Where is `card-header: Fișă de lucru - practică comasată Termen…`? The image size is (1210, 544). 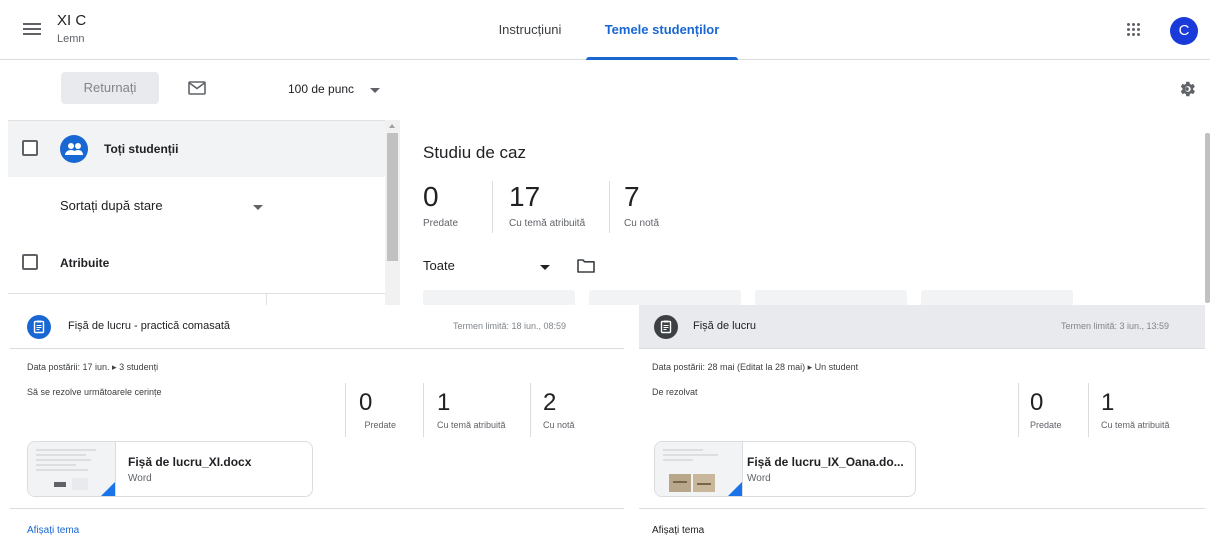
card-header: Fișă de lucru - practică comasată Termen… is located at coordinates (317, 327).